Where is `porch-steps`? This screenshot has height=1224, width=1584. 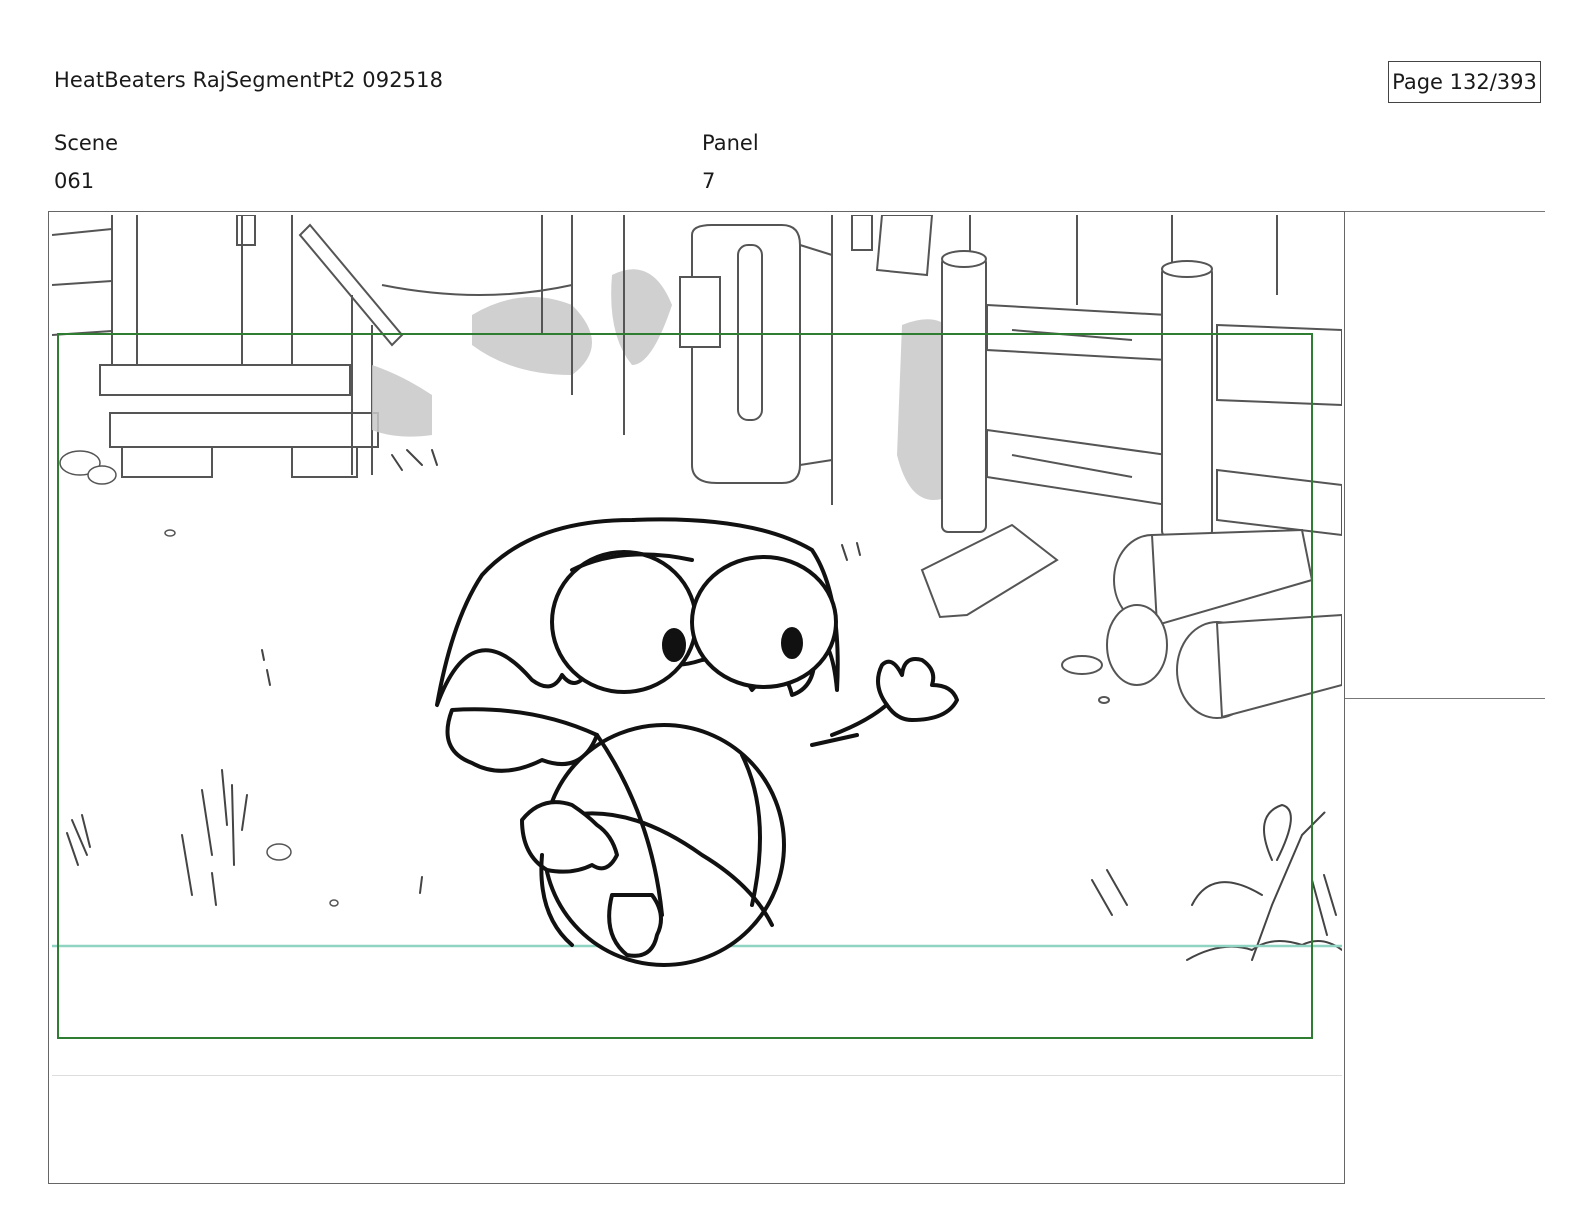 porch-steps is located at coordinates (228, 346).